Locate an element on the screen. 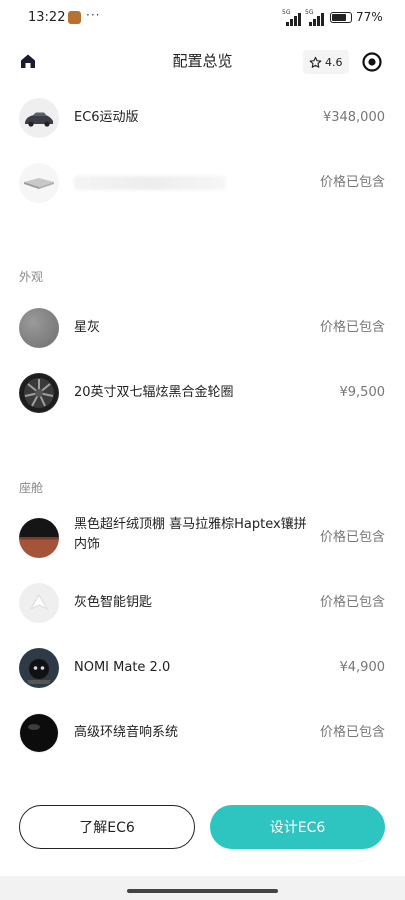  network-label-2: 5G is located at coordinates (309, 12).